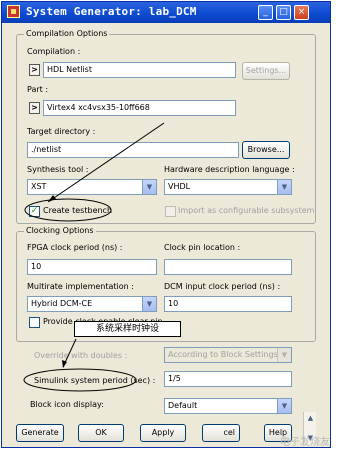 The width and height of the screenshot is (338, 452). I want to click on scroll-up-icon: ▲, so click(310, 418).